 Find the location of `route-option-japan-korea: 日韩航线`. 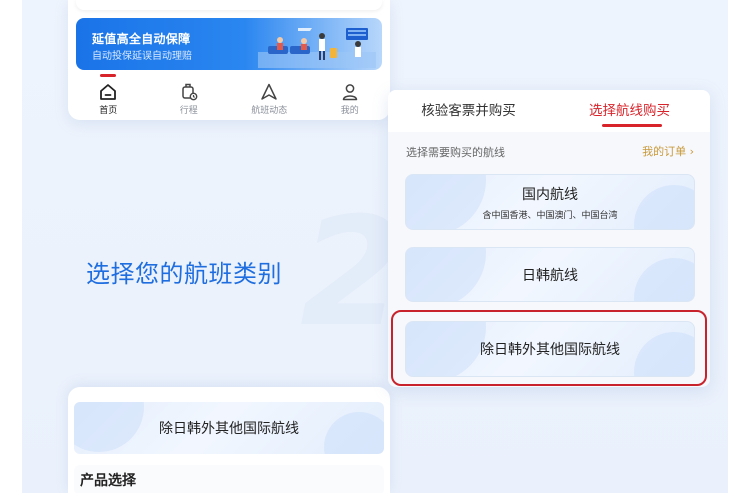

route-option-japan-korea: 日韩航线 is located at coordinates (550, 274).